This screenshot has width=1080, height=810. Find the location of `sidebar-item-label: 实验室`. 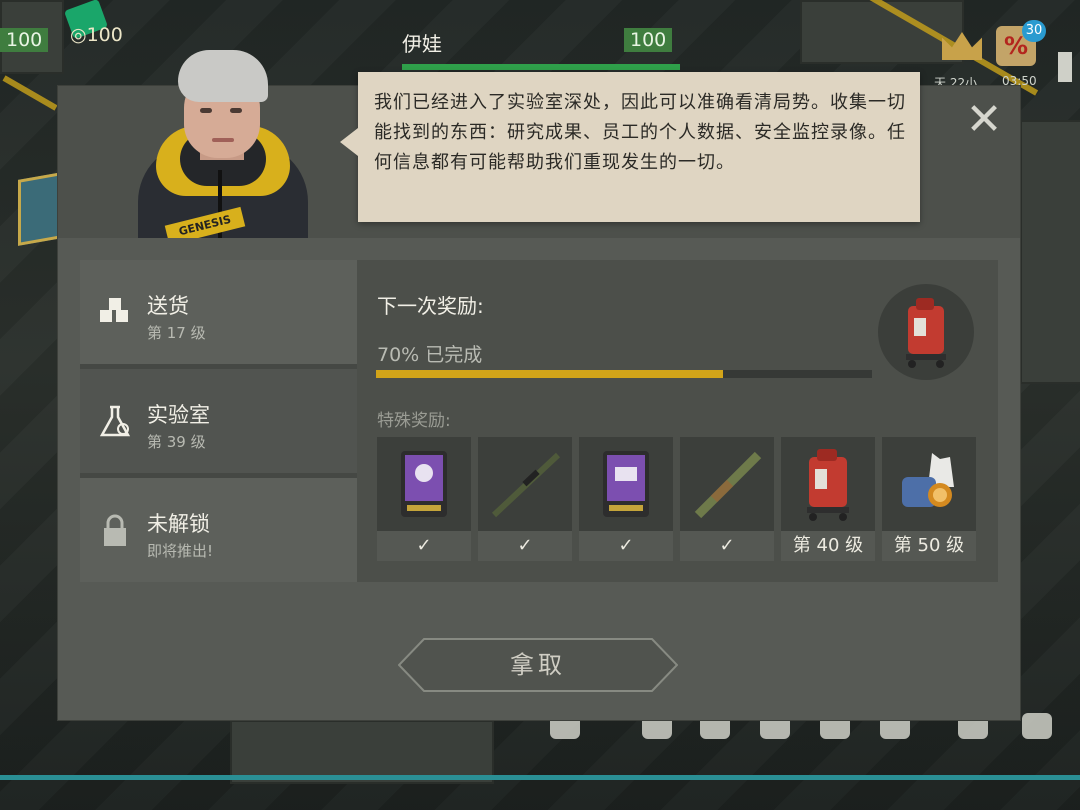

sidebar-item-label: 实验室 is located at coordinates (178, 415).